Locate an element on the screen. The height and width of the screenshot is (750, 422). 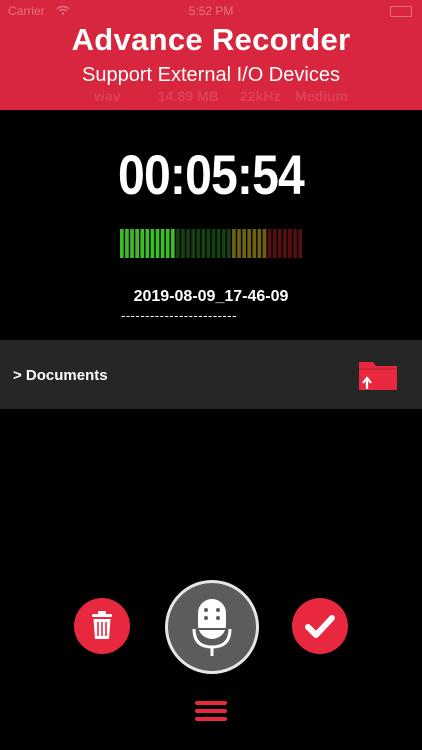
status-bar: Carrier 5:52 PM is located at coordinates (211, 11).